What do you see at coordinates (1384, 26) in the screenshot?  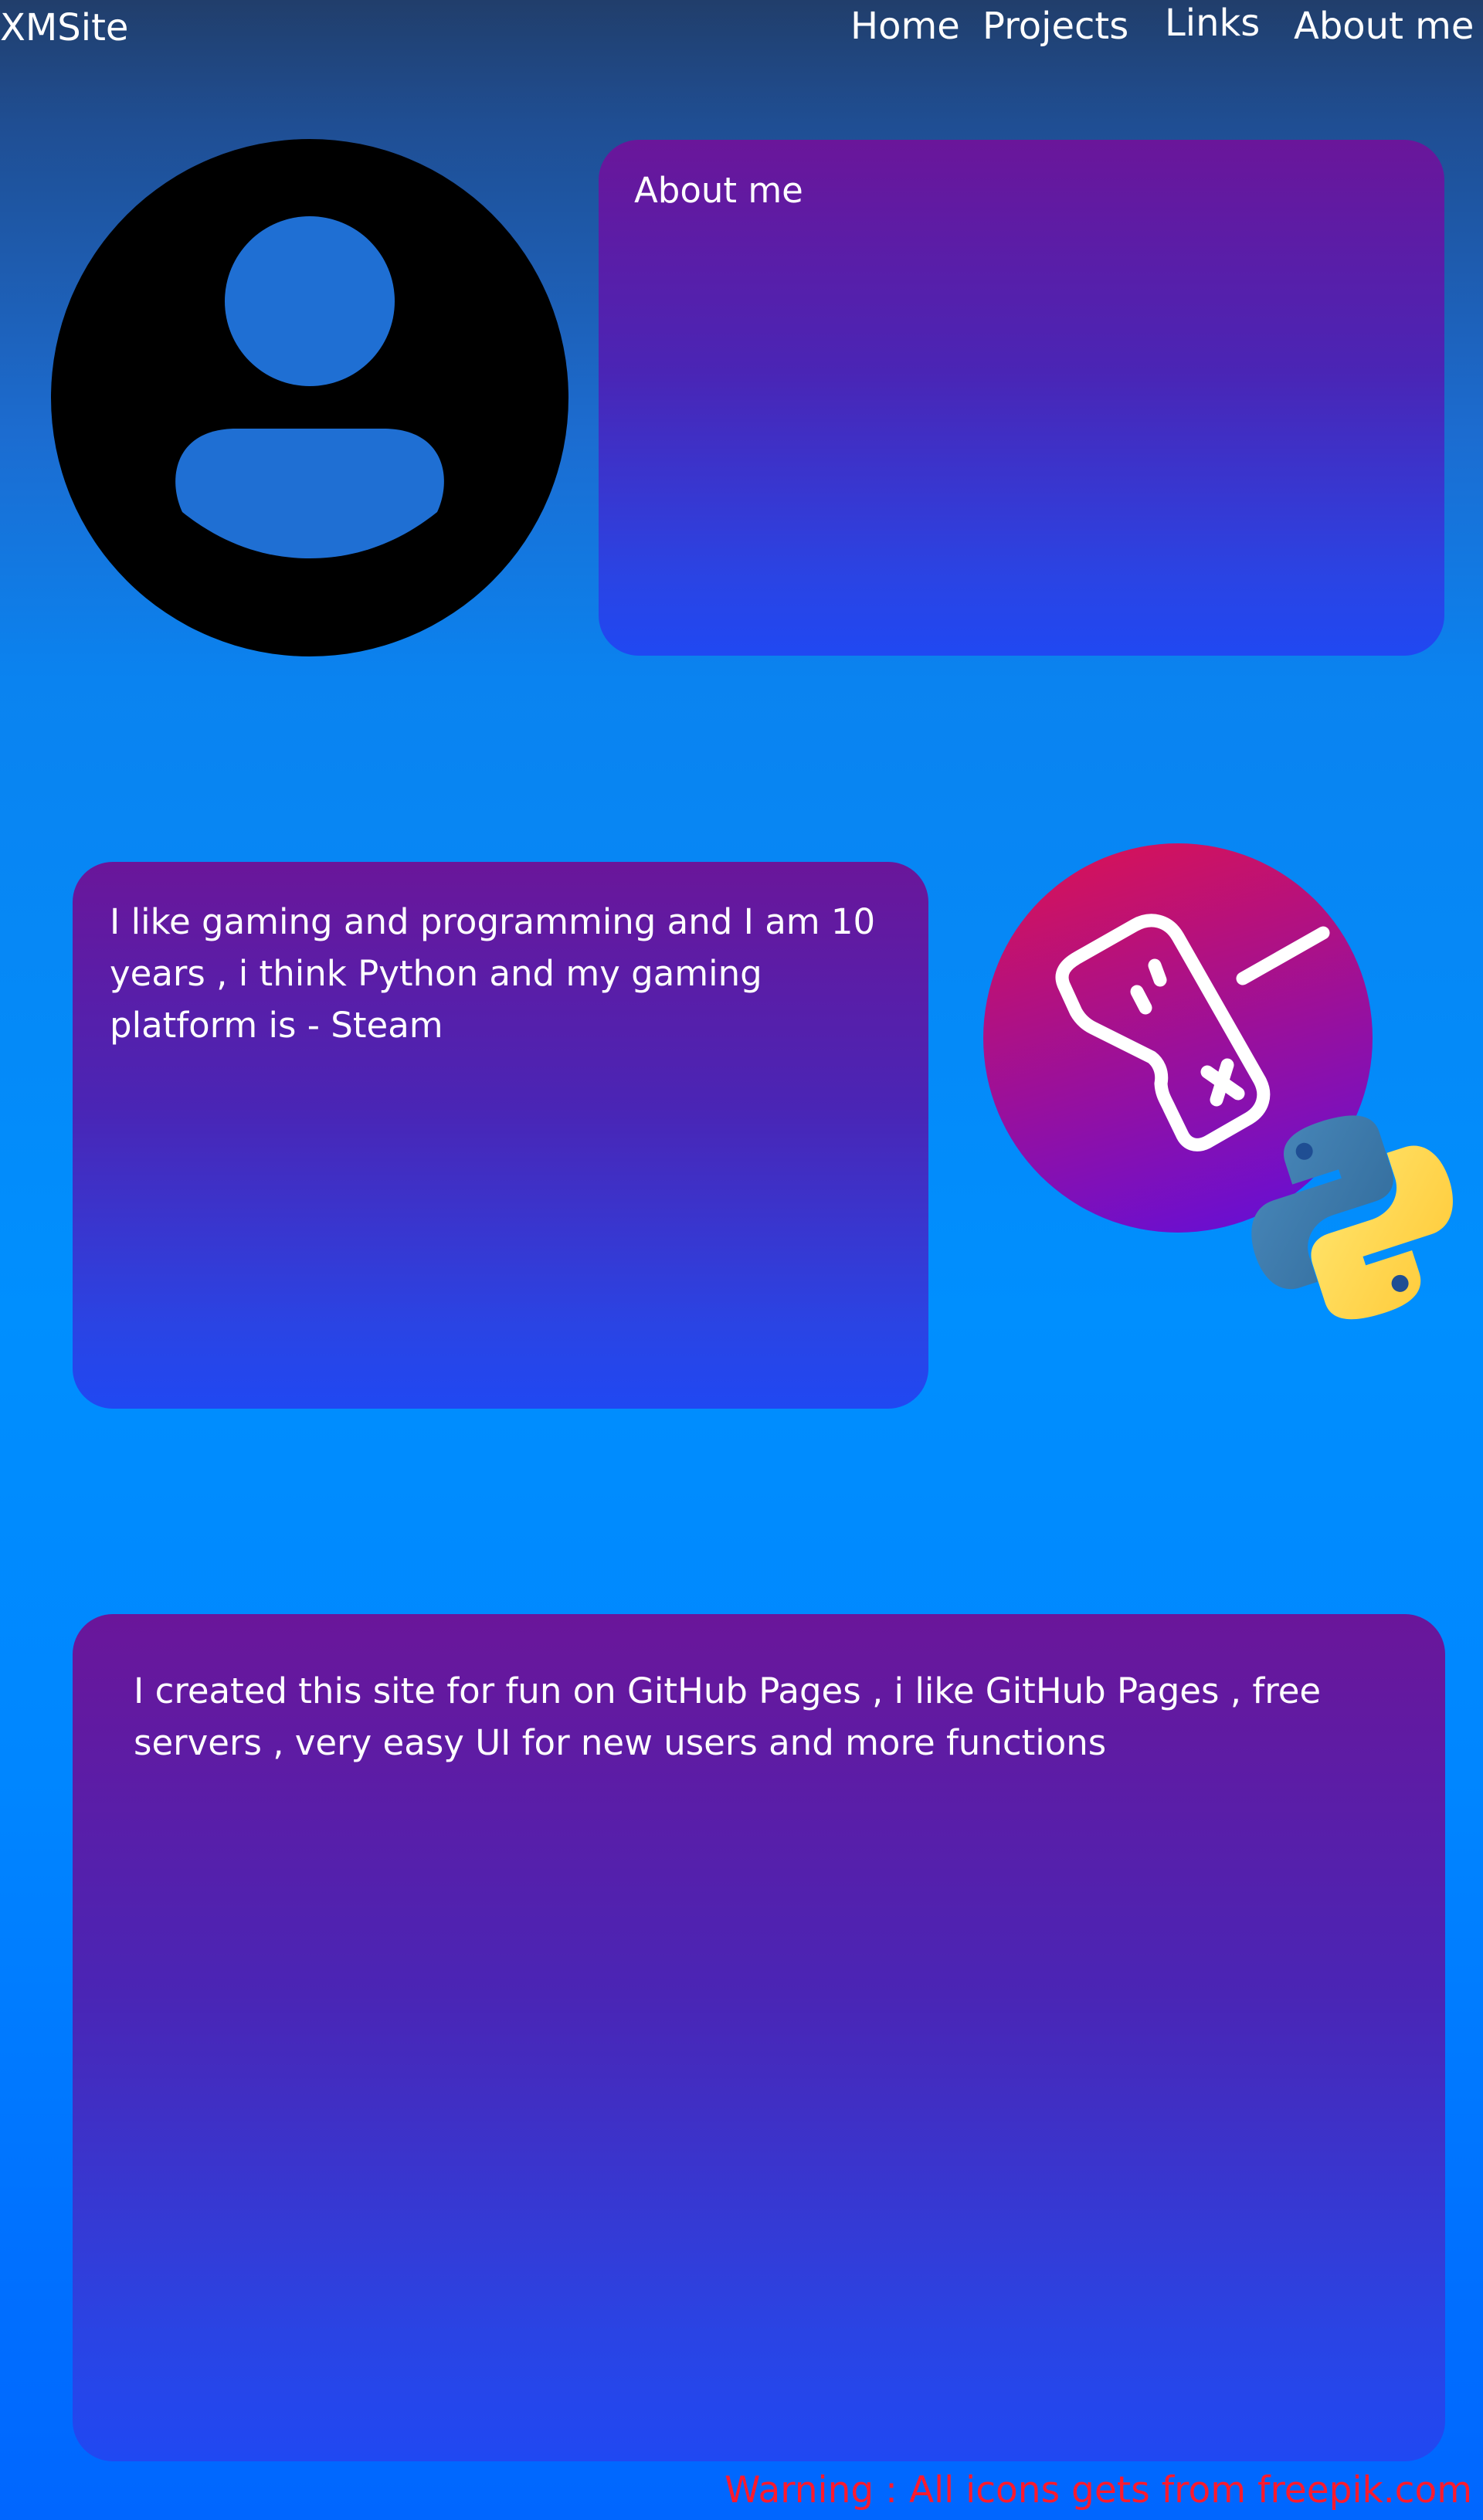 I see `nav-about-me: About me` at bounding box center [1384, 26].